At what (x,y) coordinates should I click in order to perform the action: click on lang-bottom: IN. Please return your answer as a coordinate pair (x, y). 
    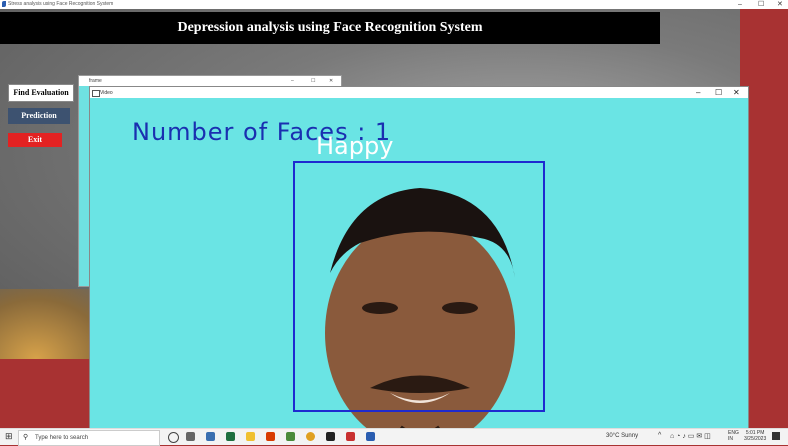
    Looking at the image, I should click on (730, 439).